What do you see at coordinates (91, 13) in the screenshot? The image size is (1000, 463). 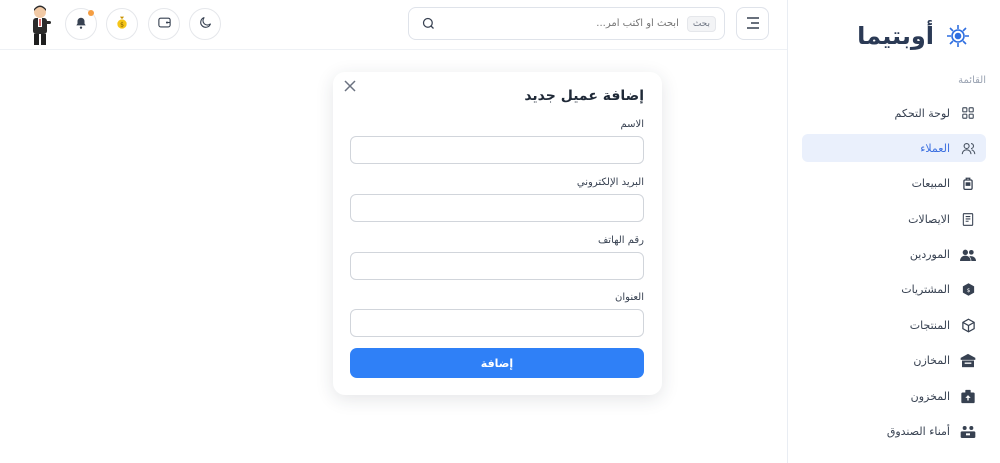 I see `notification-dot` at bounding box center [91, 13].